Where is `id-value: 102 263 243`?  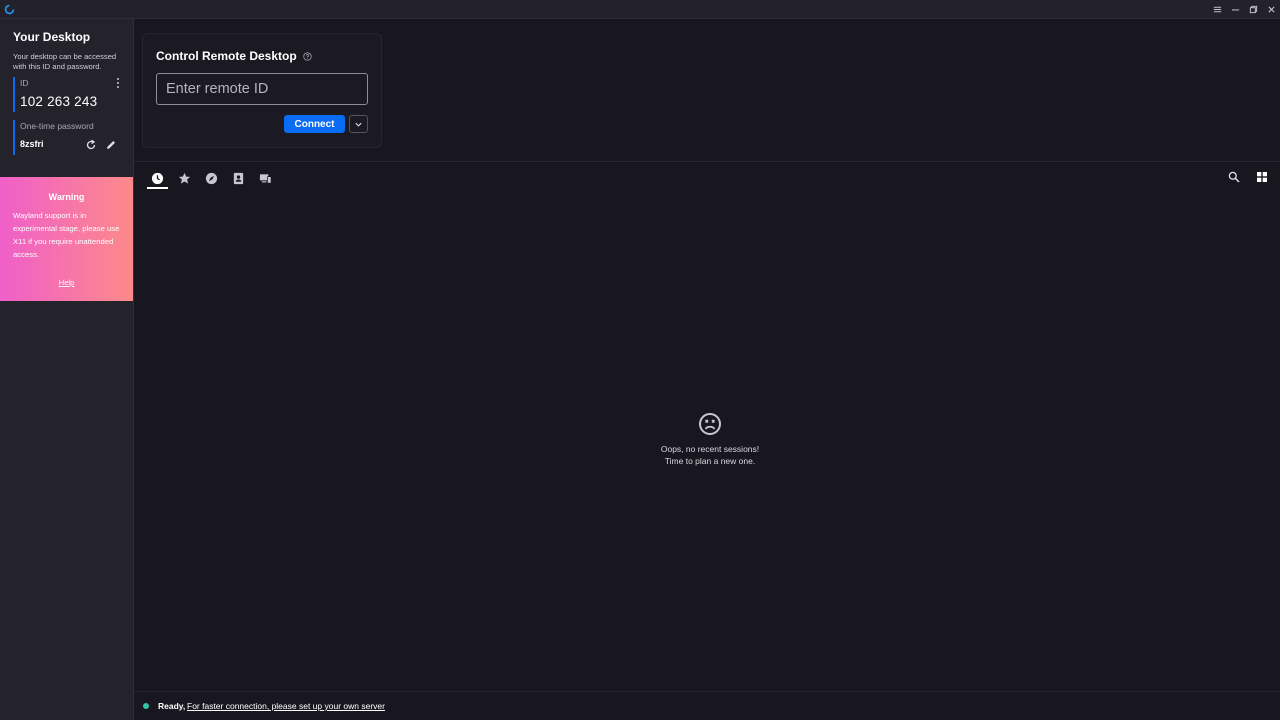
id-value: 102 263 243 is located at coordinates (71, 101).